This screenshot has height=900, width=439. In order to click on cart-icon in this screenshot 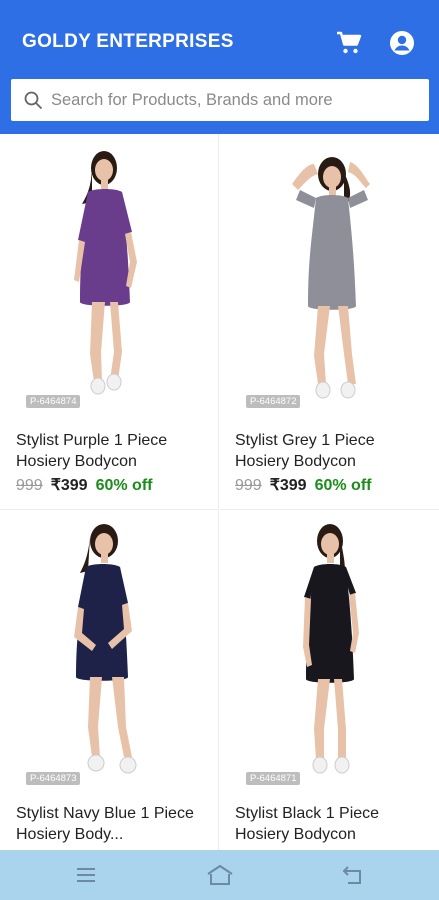, I will do `click(349, 42)`.